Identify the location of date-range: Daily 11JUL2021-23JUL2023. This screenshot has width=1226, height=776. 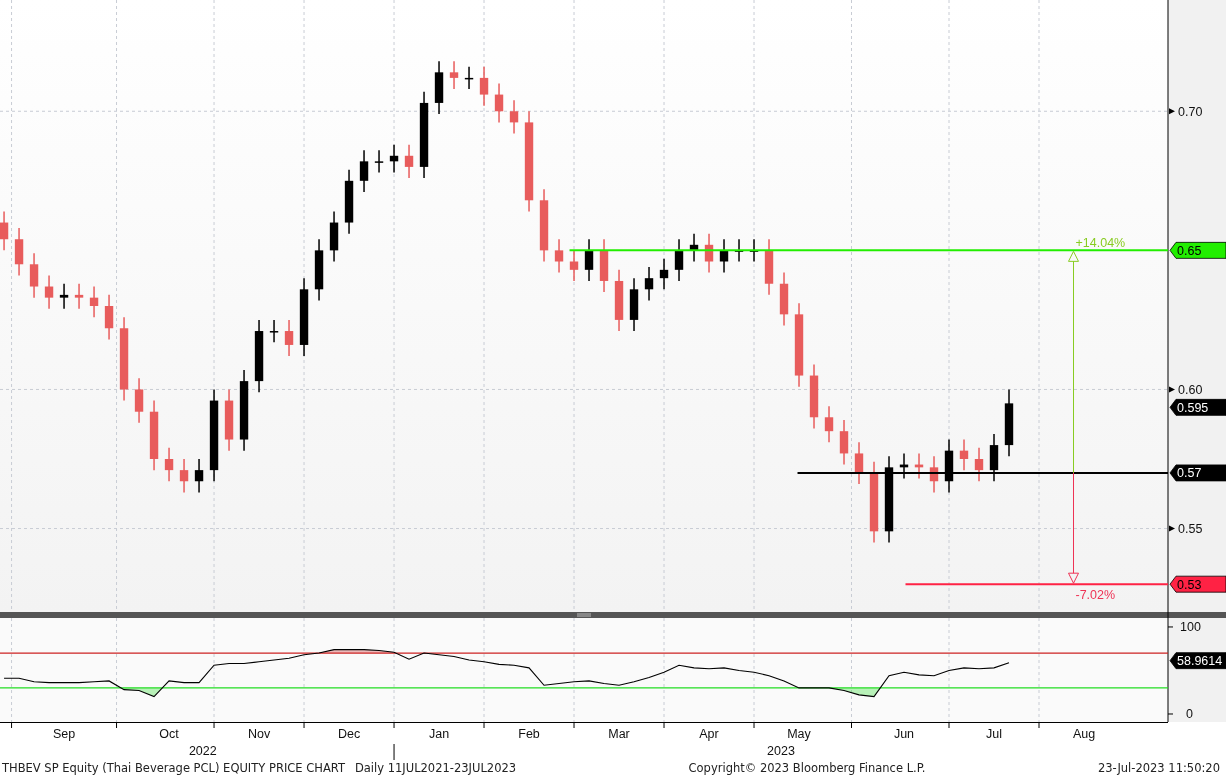
(435, 768).